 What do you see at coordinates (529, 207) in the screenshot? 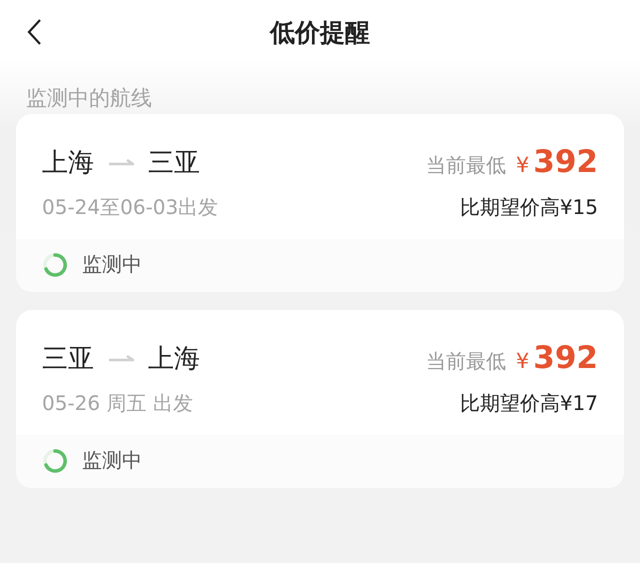
I see `price-difference: 比期望价高¥15` at bounding box center [529, 207].